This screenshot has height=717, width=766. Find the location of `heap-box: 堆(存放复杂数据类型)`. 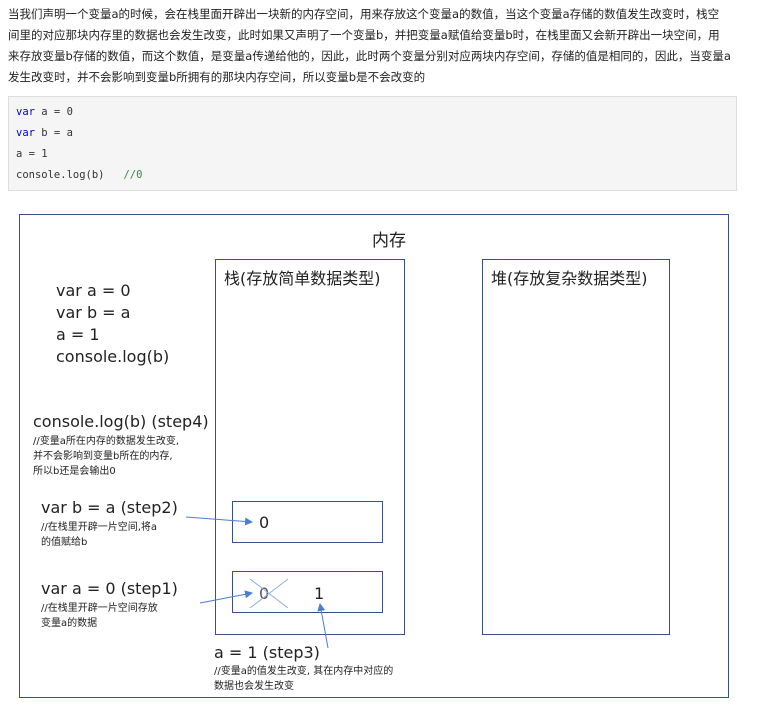

heap-box: 堆(存放复杂数据类型) is located at coordinates (576, 447).